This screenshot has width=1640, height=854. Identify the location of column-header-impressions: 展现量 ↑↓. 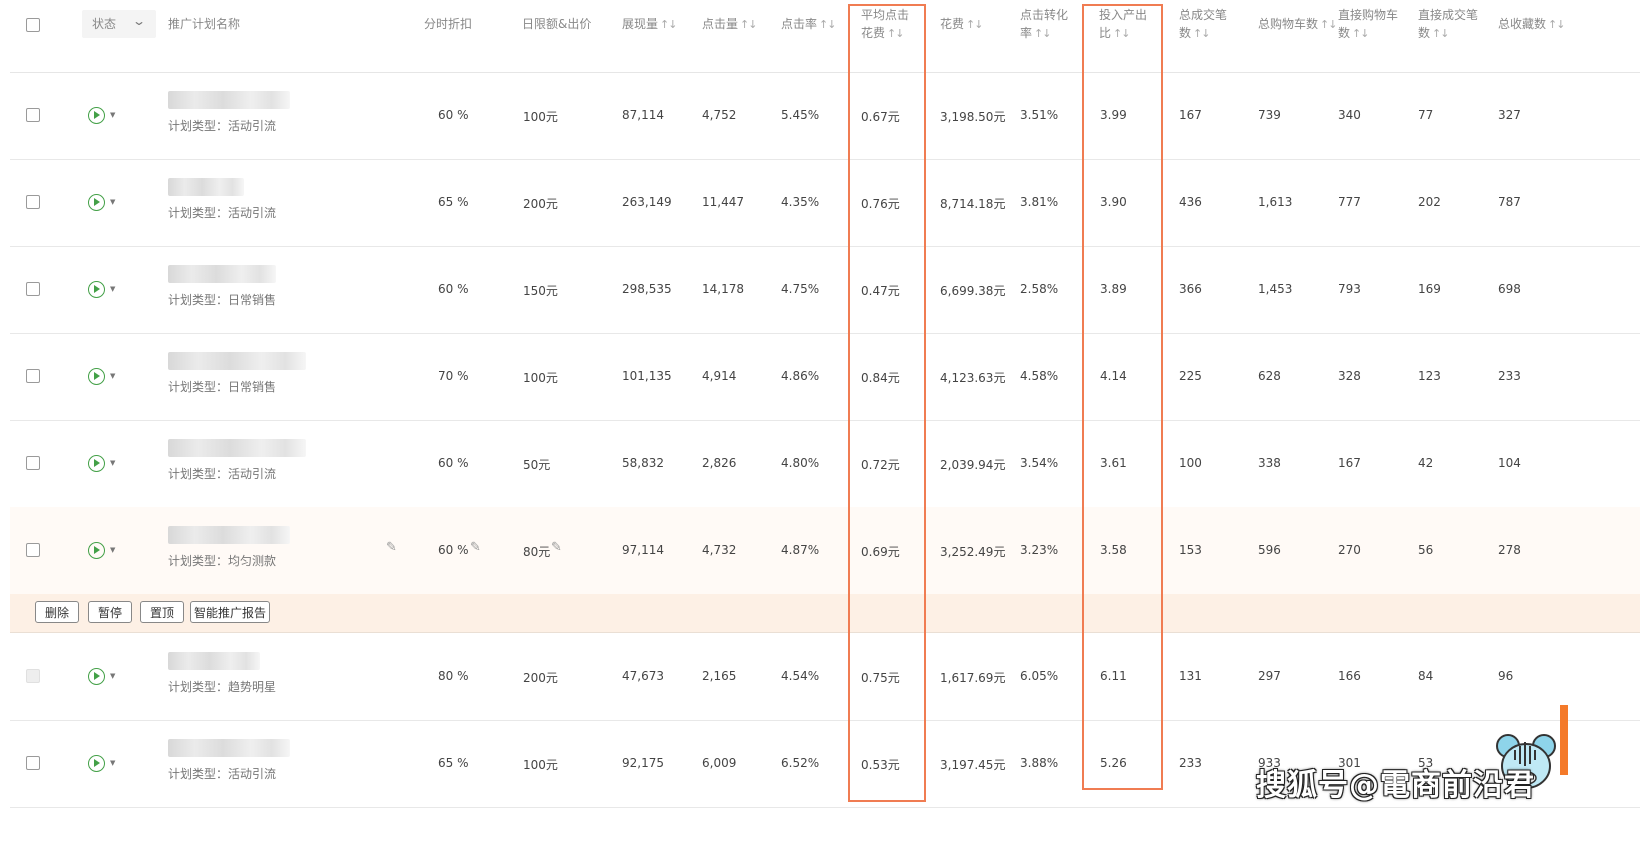
(649, 24).